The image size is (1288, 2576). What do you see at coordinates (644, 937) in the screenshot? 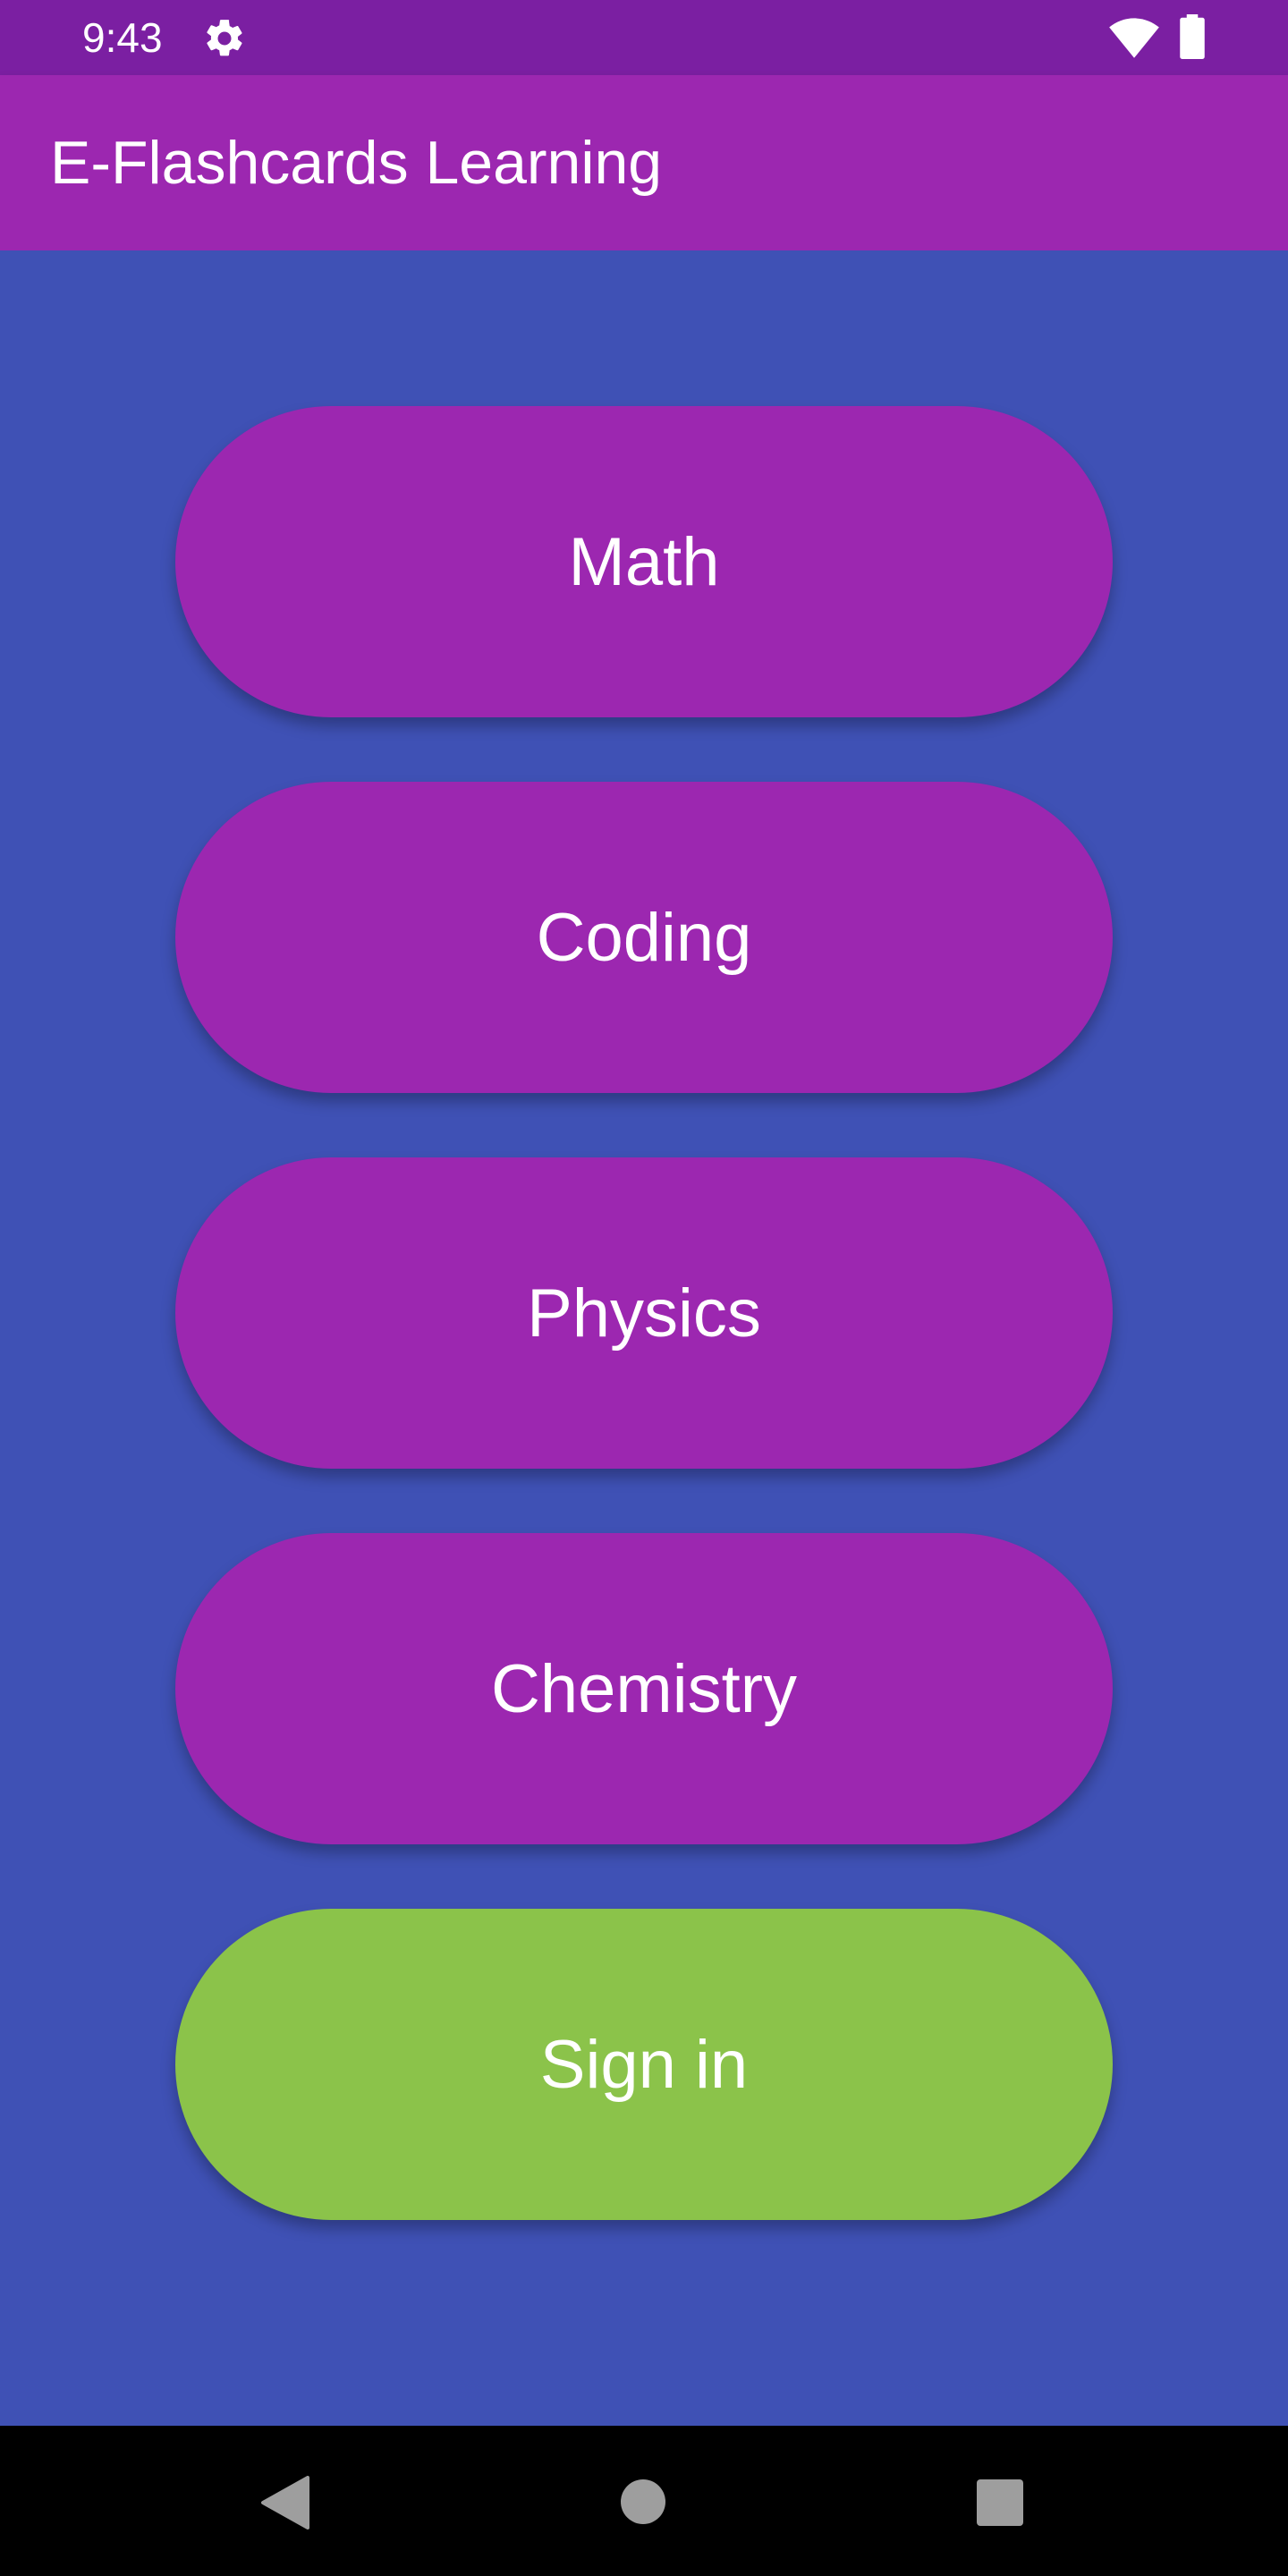
I see `coding-button: Coding` at bounding box center [644, 937].